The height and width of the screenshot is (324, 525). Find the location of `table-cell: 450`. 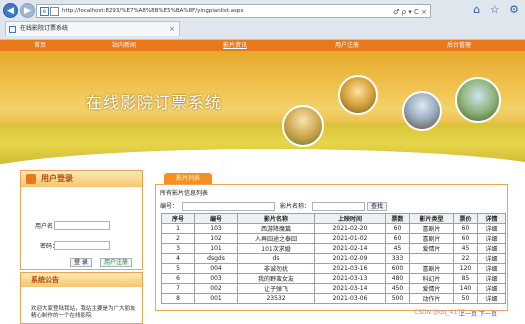

table-cell: 450 is located at coordinates (397, 288).